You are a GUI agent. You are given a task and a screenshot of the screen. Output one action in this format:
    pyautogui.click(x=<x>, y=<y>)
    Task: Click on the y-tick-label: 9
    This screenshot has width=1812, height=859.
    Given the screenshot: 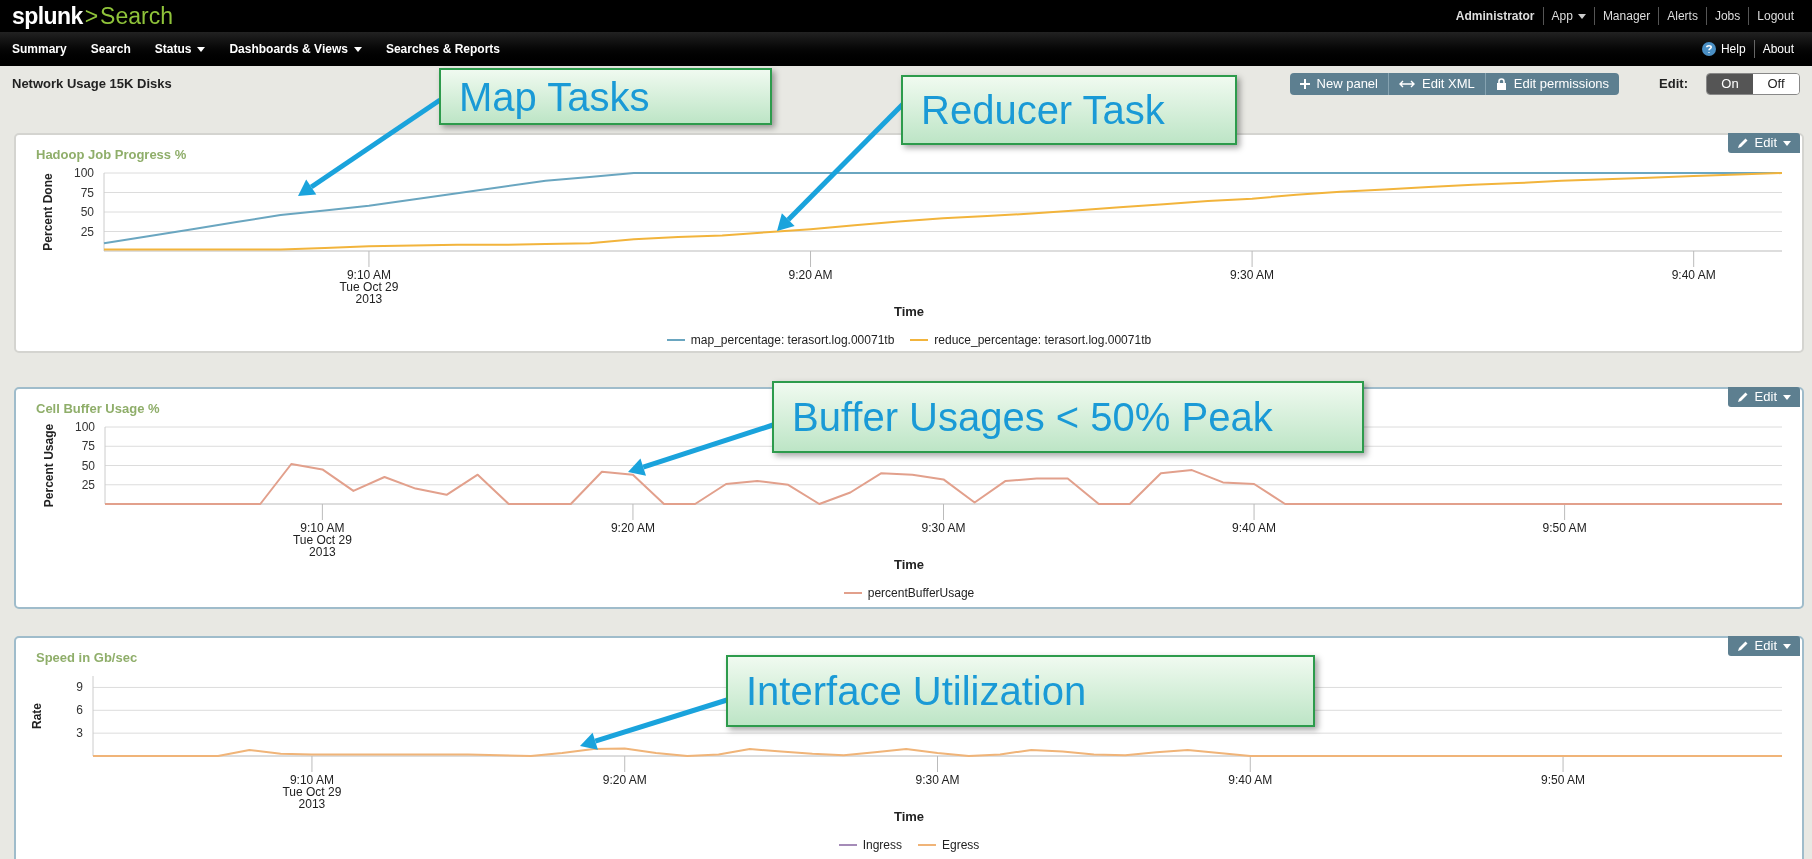 What is the action you would take?
    pyautogui.click(x=79, y=687)
    